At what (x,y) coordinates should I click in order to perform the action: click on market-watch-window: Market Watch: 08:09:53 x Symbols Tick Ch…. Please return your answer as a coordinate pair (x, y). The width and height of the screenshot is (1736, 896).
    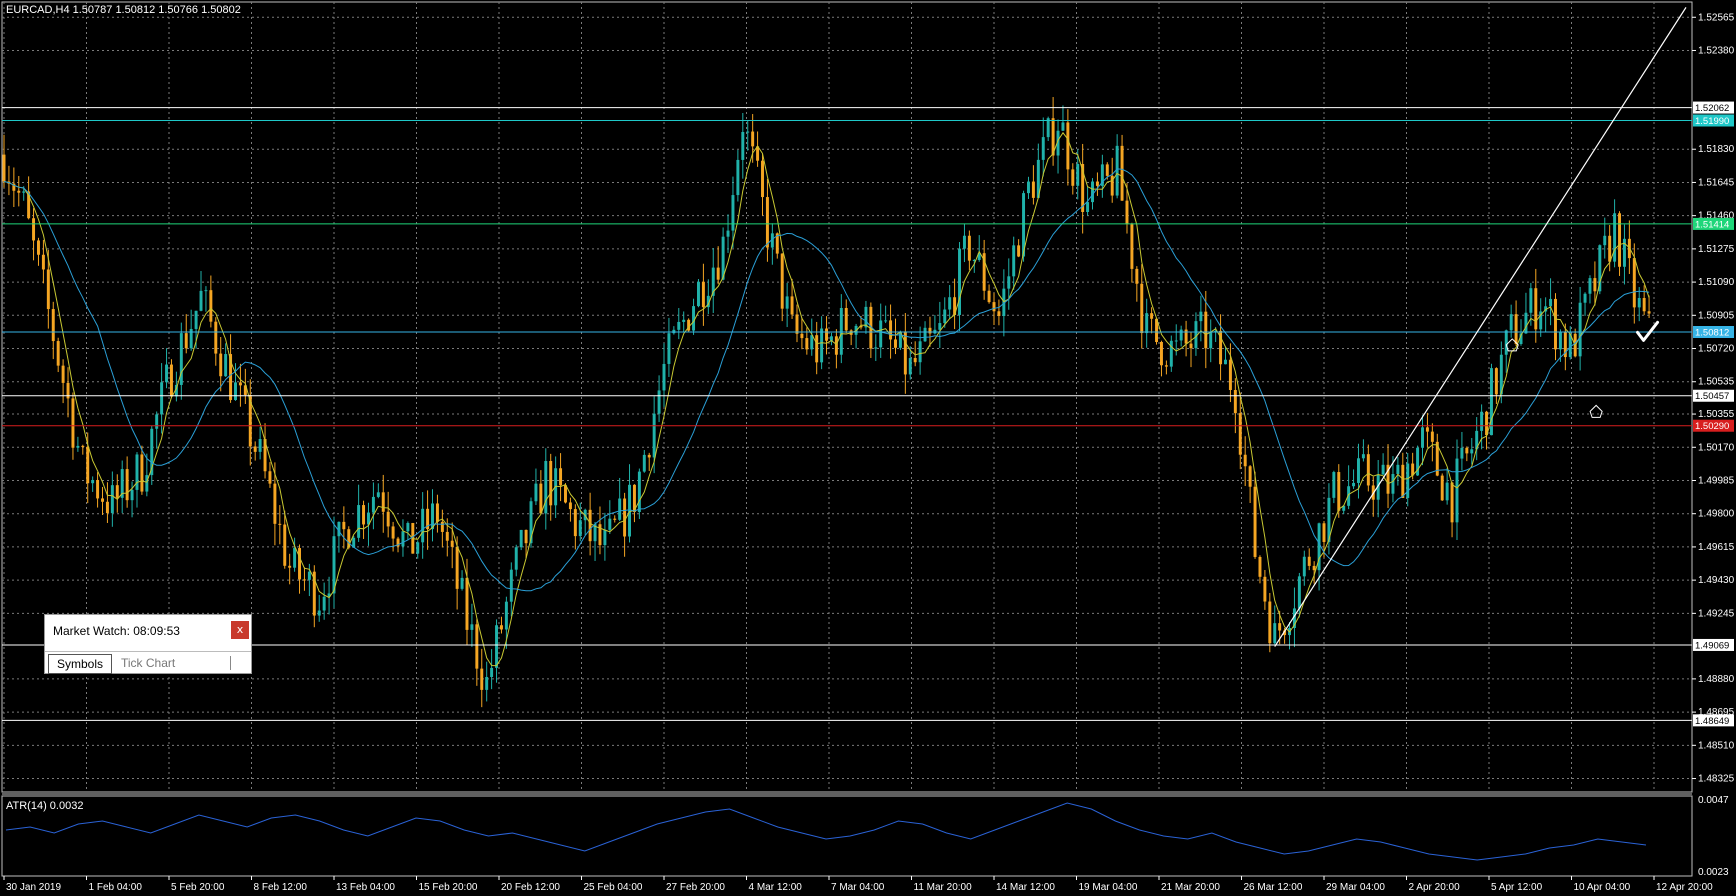
    Looking at the image, I should click on (148, 644).